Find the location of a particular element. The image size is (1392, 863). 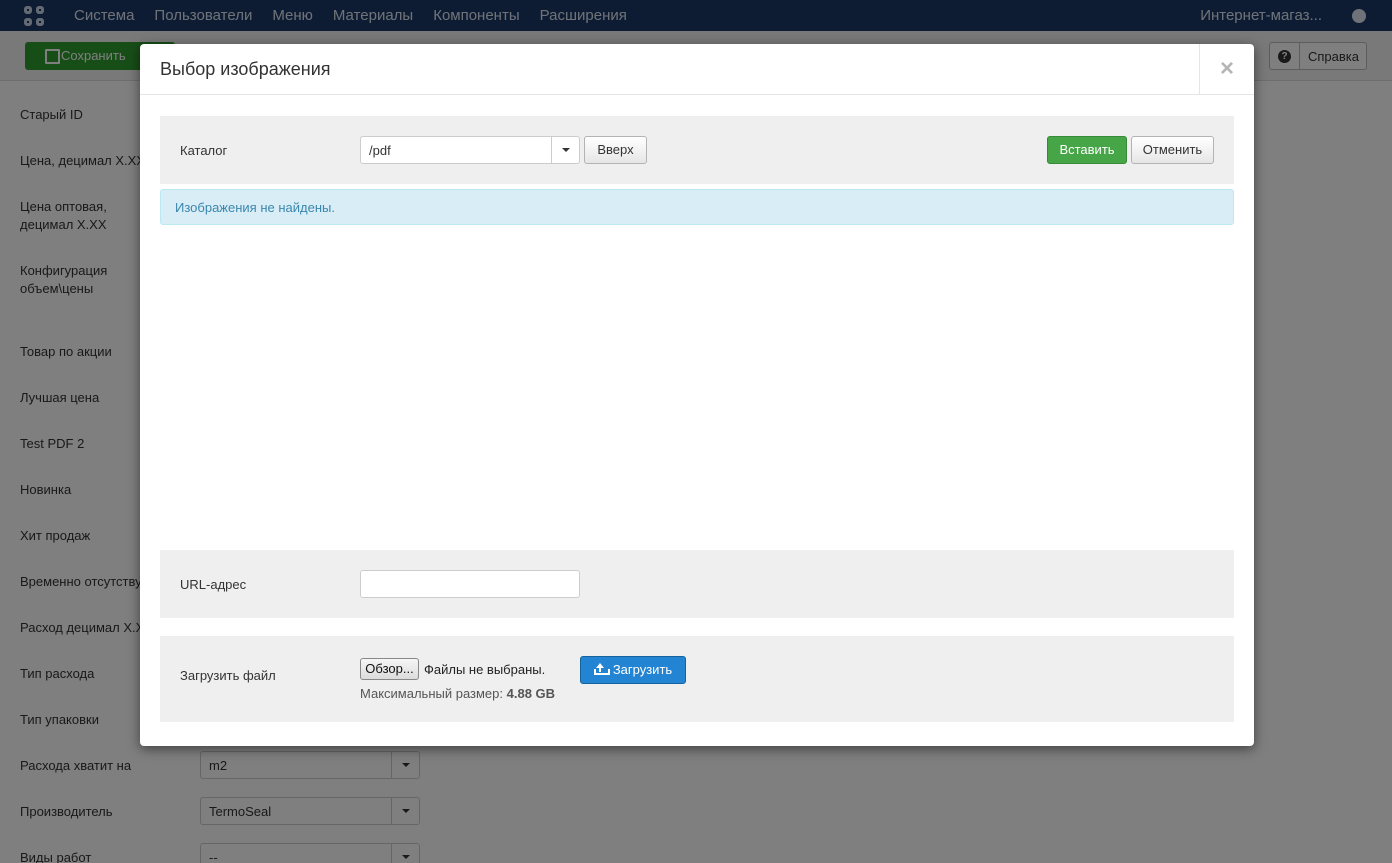

folder-label: Каталог is located at coordinates (204, 150).